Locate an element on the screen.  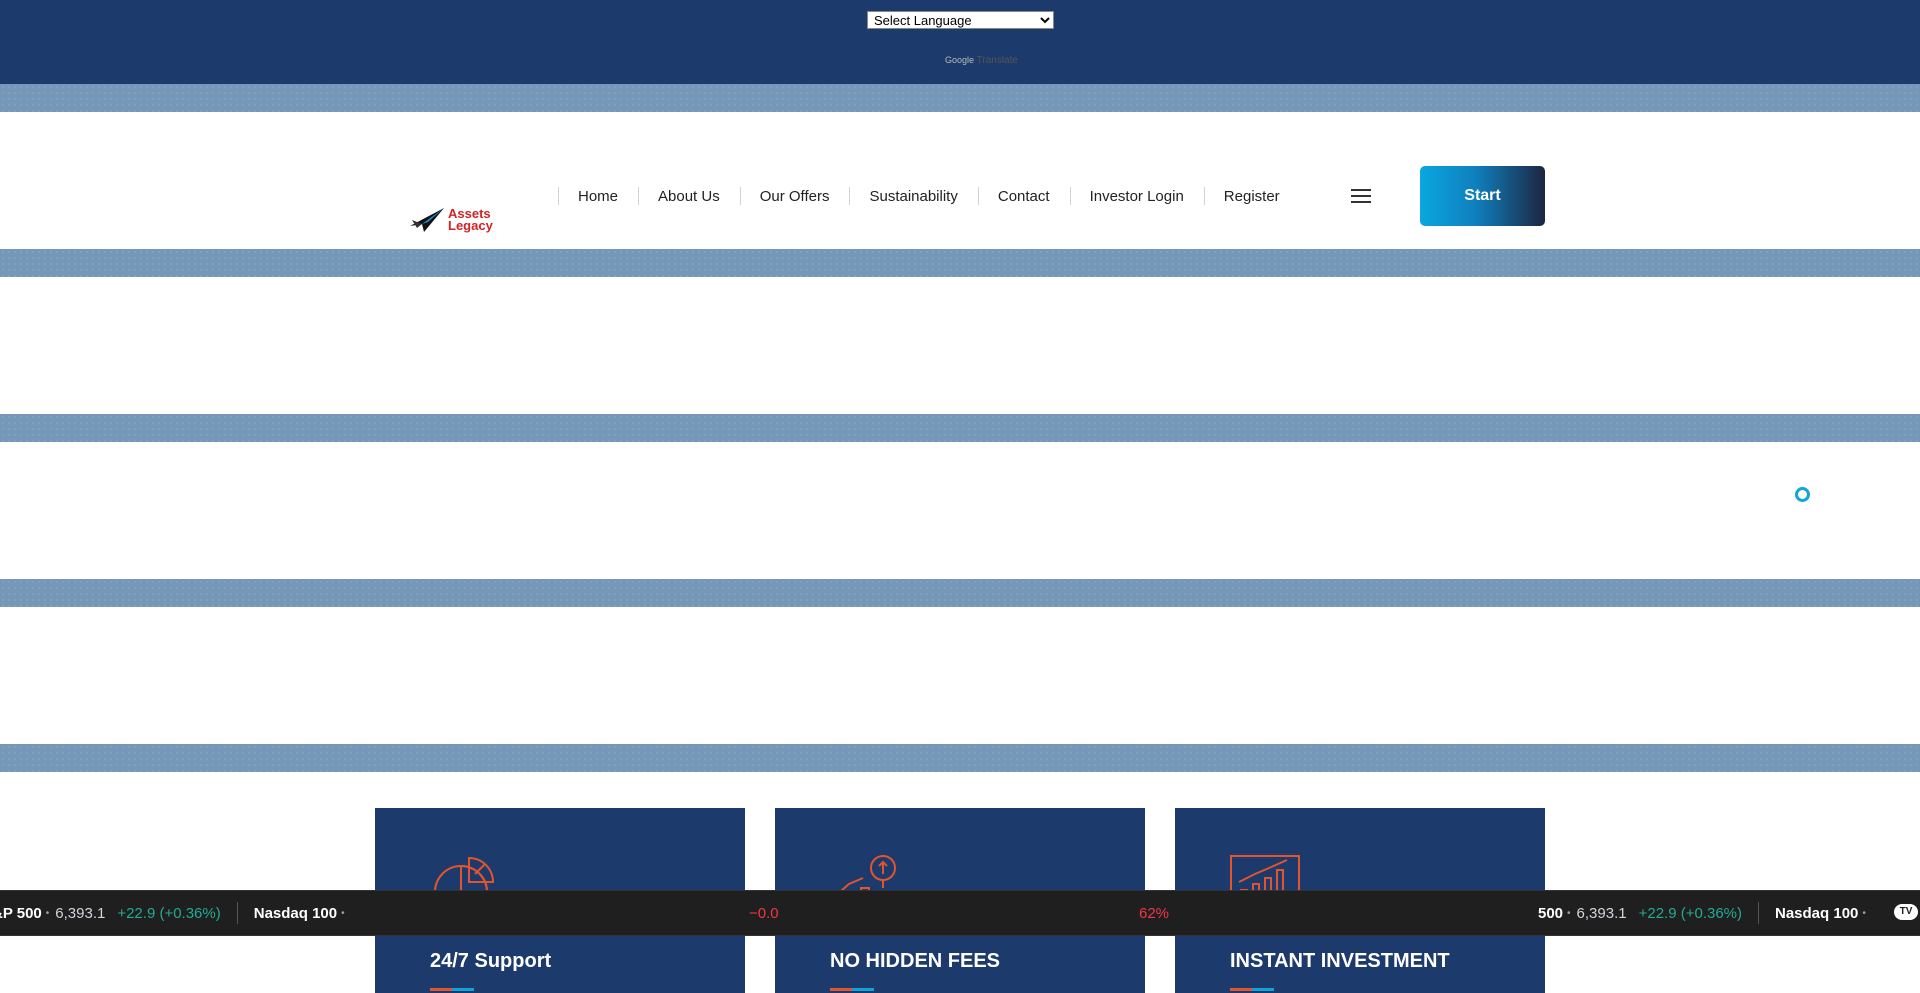
nav-item-offers: Our Offers is located at coordinates (794, 196).